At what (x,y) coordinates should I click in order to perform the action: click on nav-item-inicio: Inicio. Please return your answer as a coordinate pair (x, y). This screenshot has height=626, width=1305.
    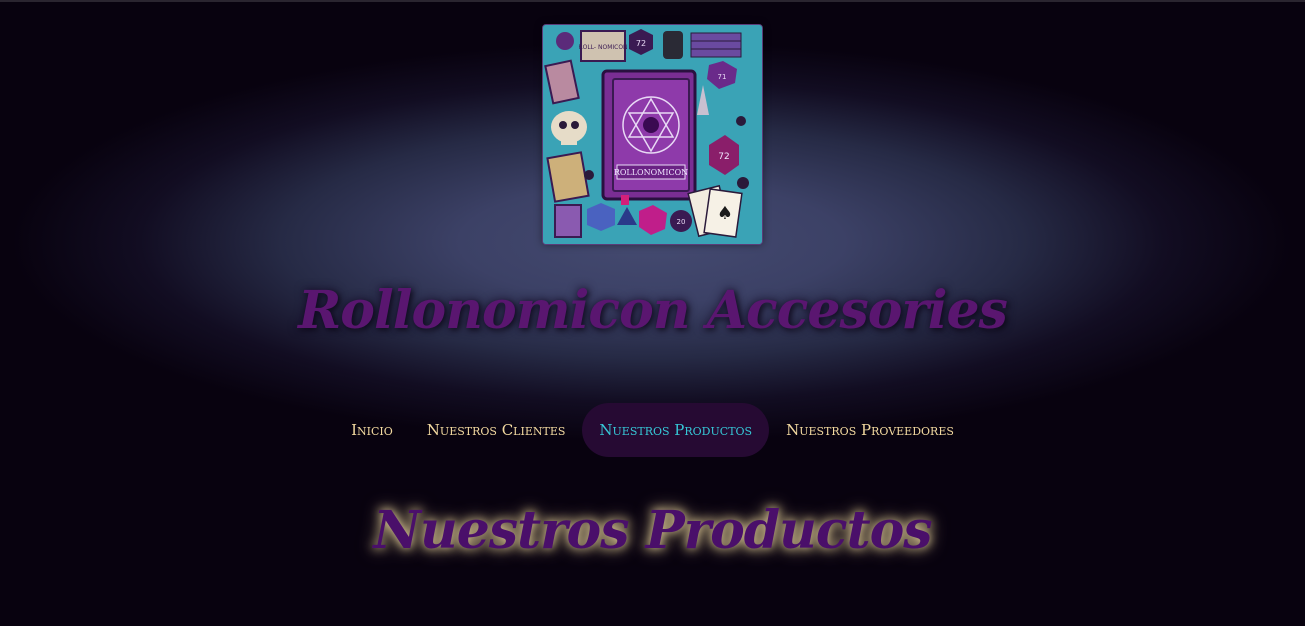
    Looking at the image, I should click on (372, 430).